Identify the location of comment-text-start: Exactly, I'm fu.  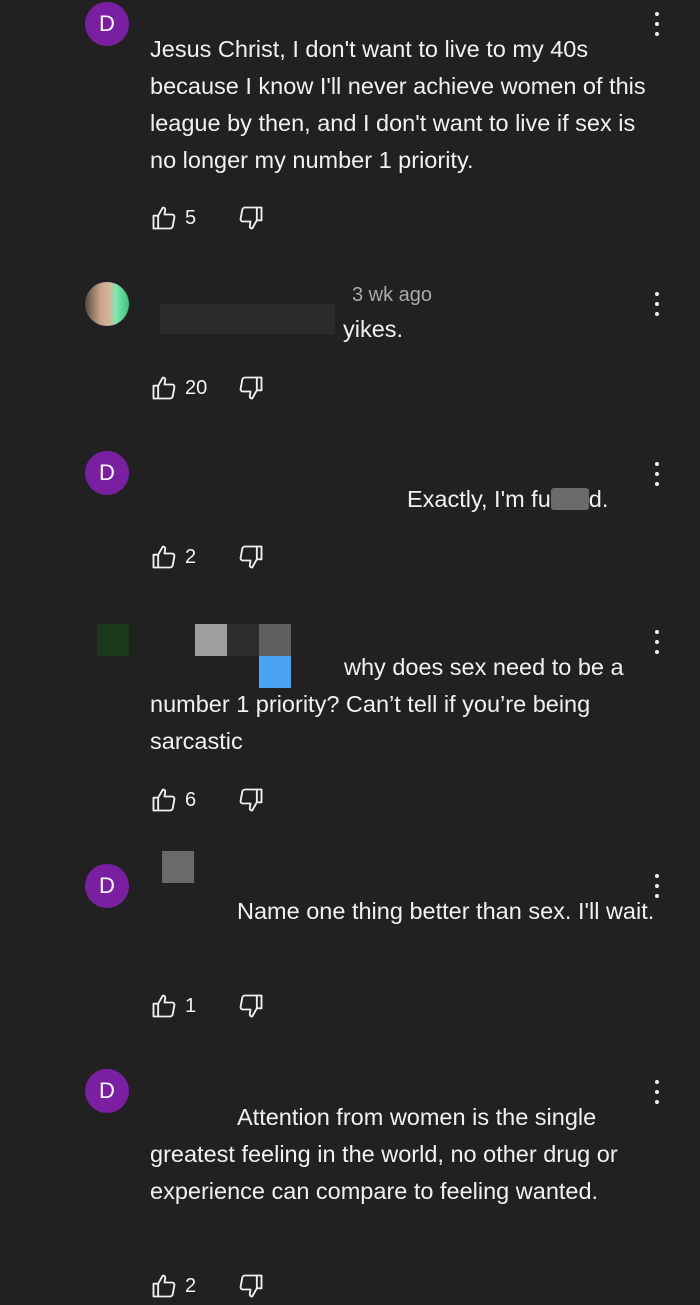
(479, 499).